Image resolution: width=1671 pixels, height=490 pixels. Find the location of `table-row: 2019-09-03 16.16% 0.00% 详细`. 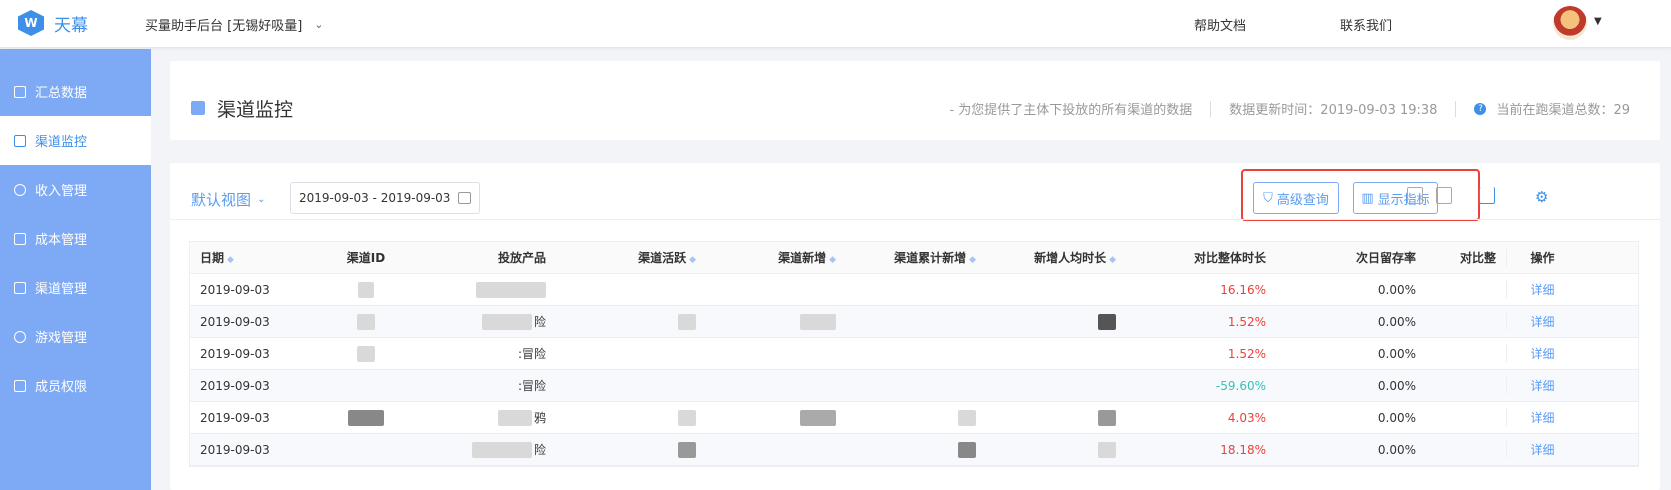

table-row: 2019-09-03 16.16% 0.00% 详细 is located at coordinates (914, 290).